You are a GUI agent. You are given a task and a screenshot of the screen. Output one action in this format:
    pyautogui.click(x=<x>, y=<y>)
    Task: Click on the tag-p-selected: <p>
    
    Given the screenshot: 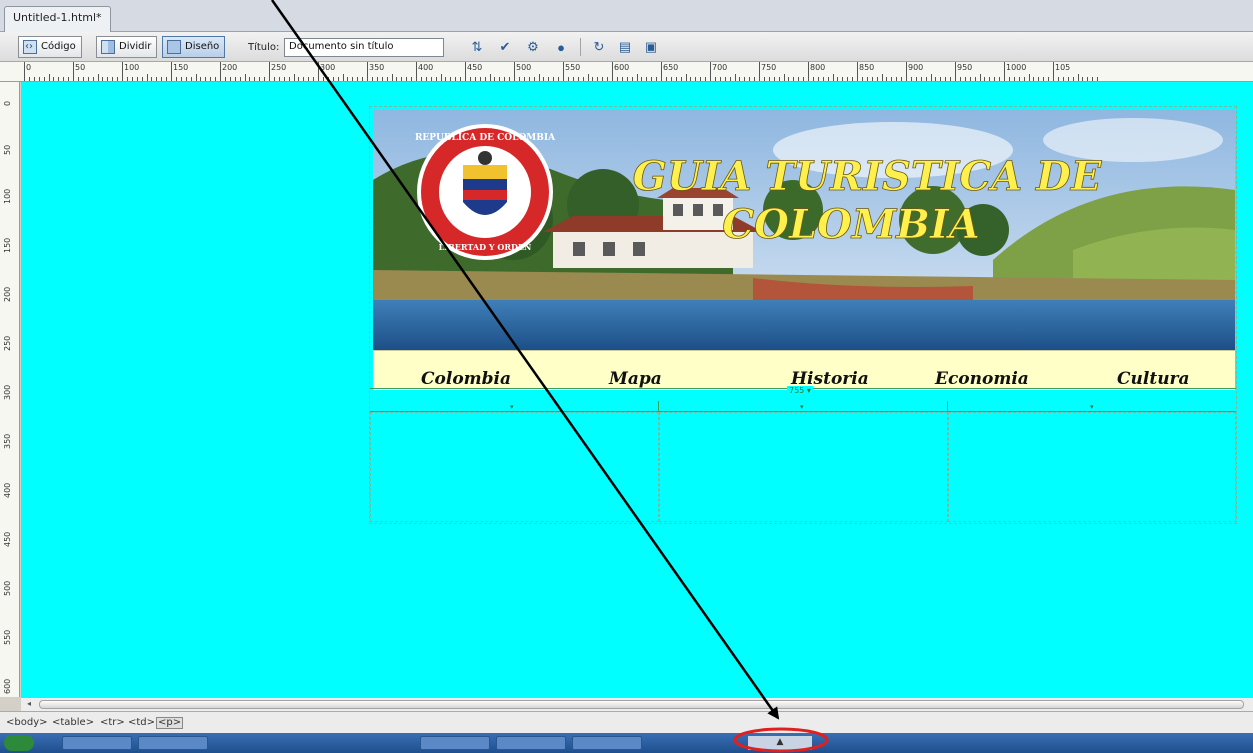 What is the action you would take?
    pyautogui.click(x=170, y=723)
    